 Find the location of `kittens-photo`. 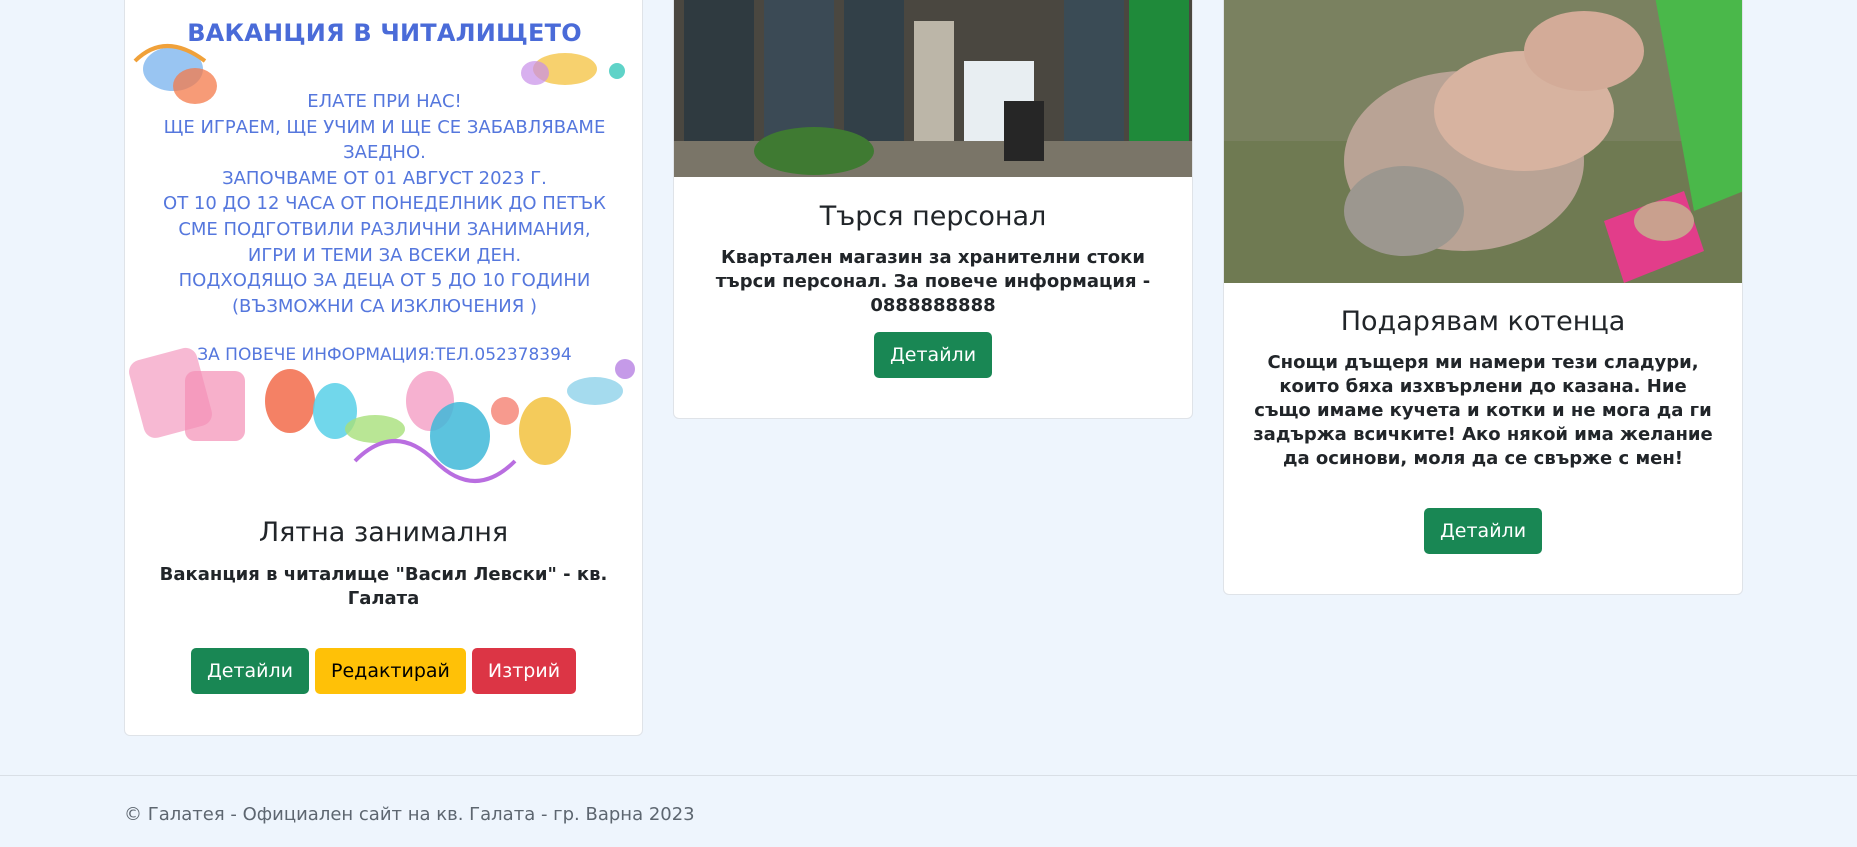

kittens-photo is located at coordinates (1483, 141).